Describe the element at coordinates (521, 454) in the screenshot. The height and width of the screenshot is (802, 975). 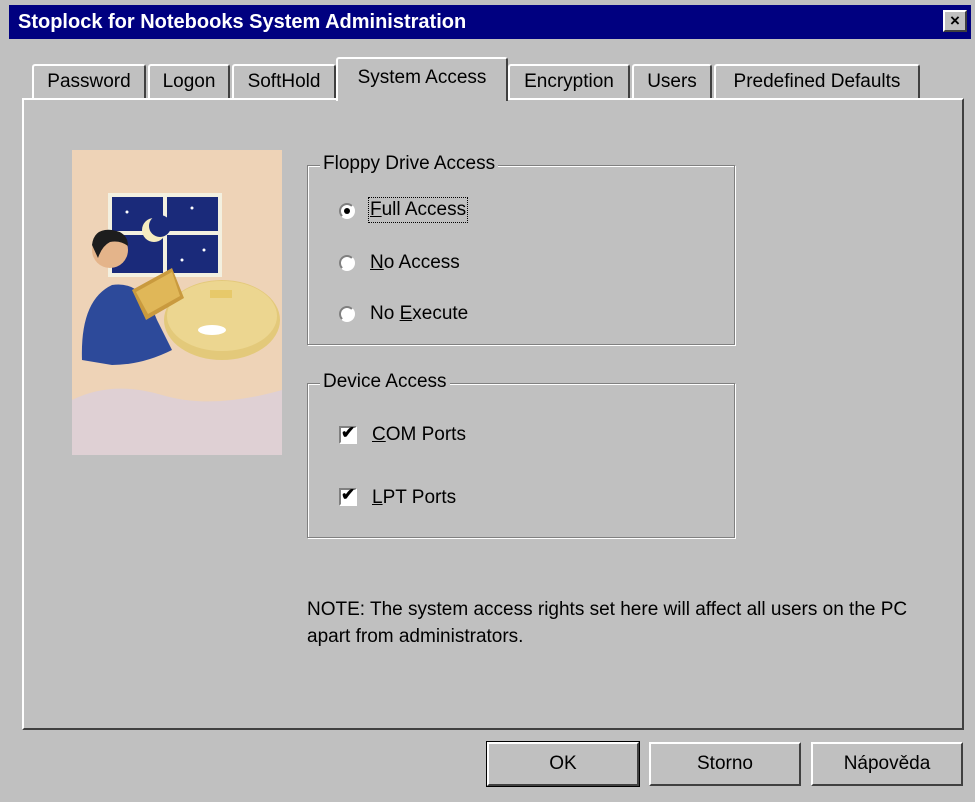
I see `device-access-group: Device Access` at that location.